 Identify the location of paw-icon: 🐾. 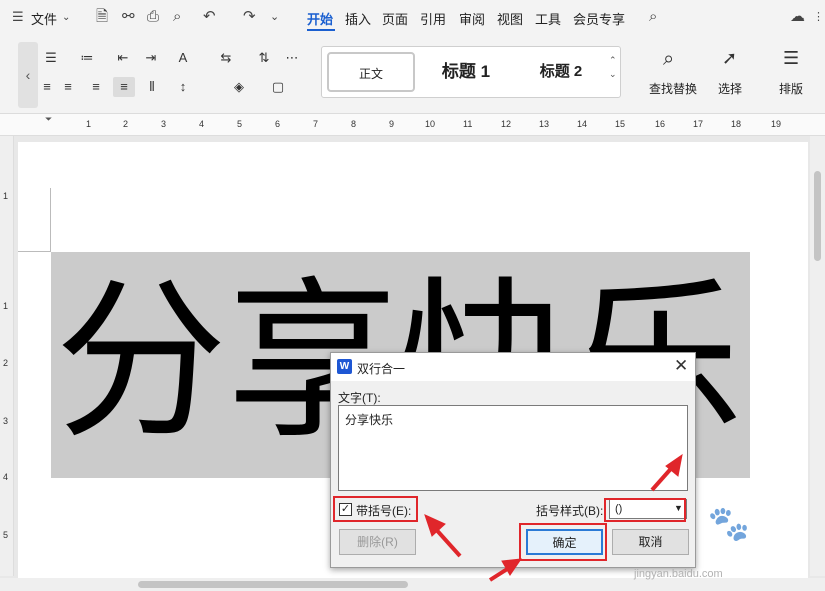
(729, 524).